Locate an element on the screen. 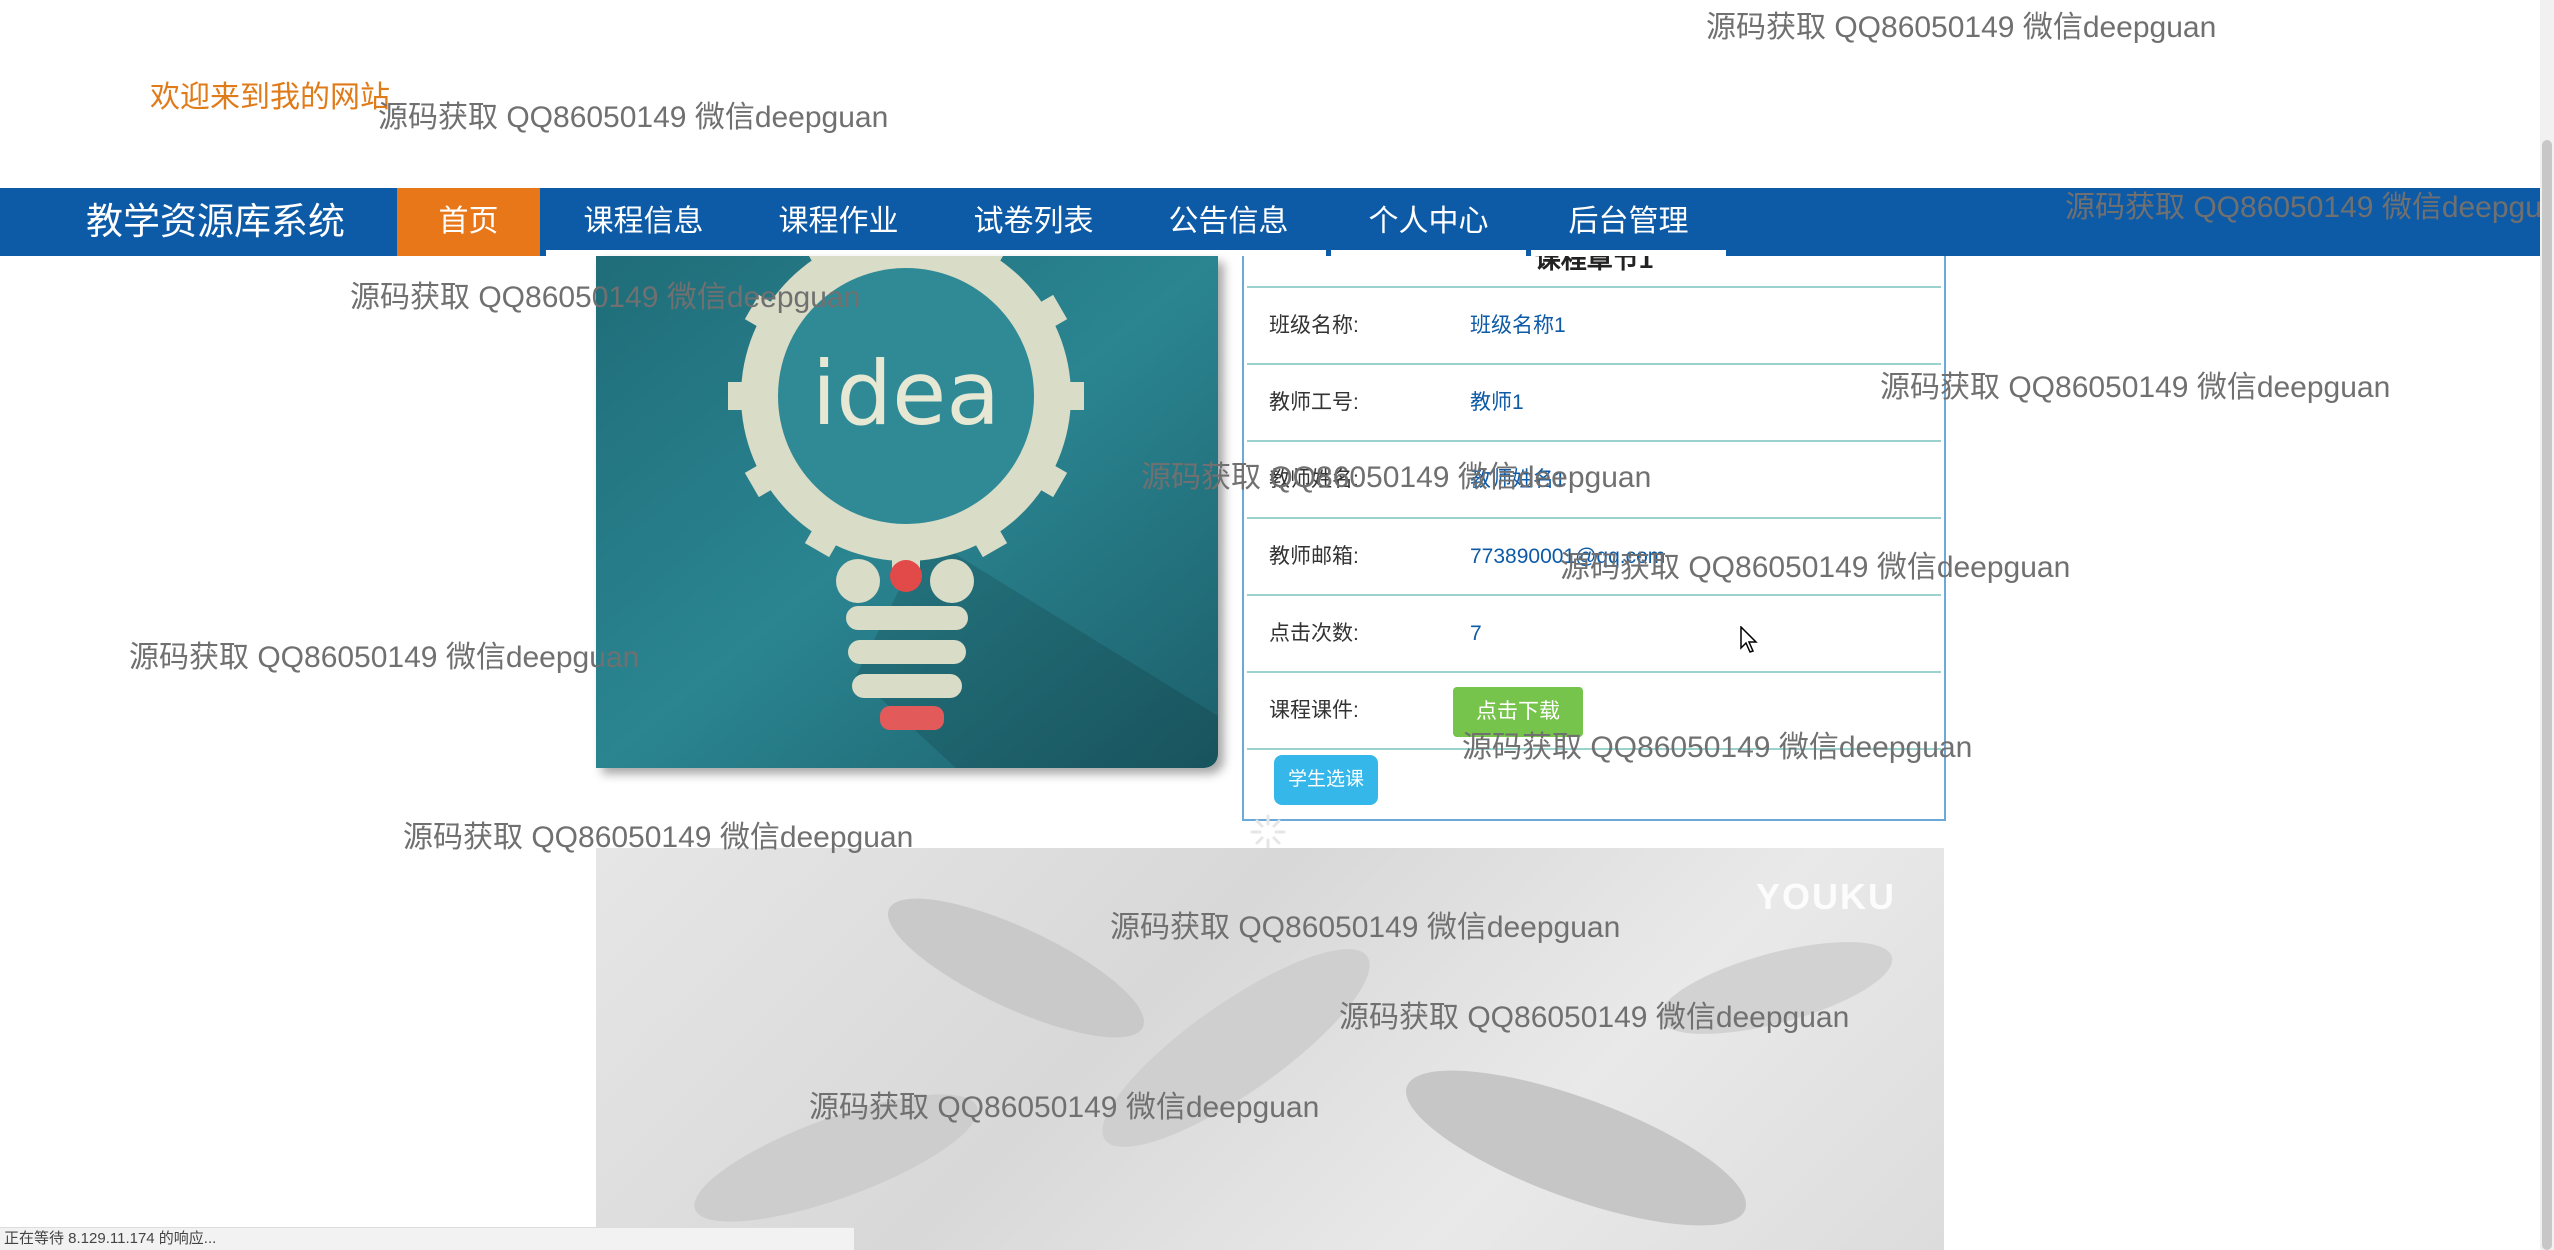 This screenshot has width=2554, height=1250. detail-row: 教师邮箱: 773890001@qq.com is located at coordinates (1594, 556).